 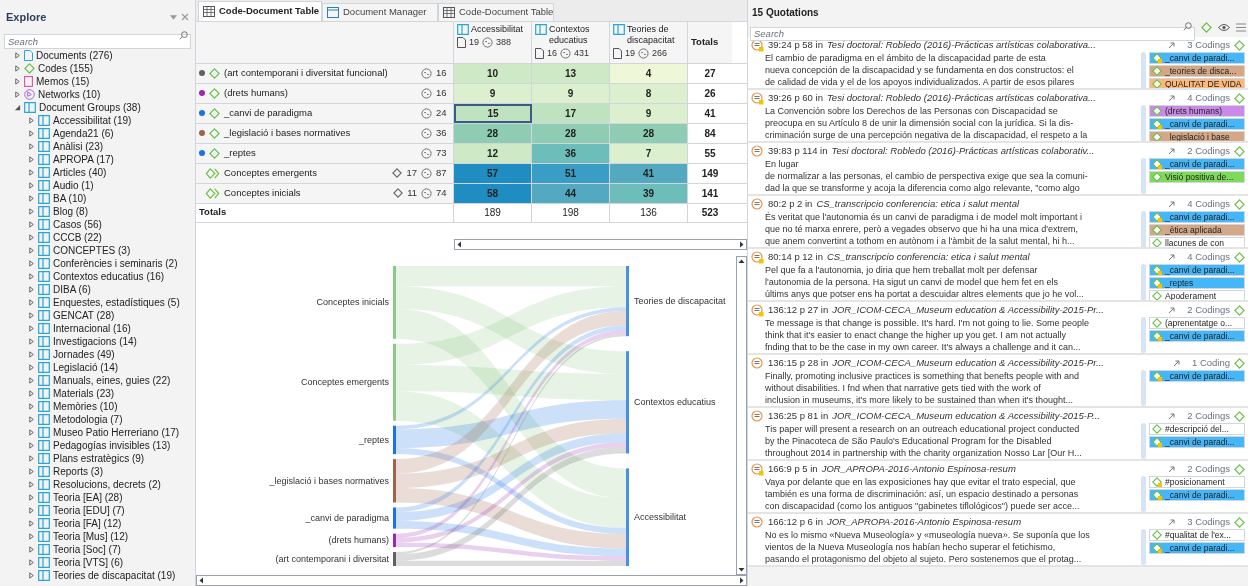 I want to click on code-tag: (drets humans), so click(x=1197, y=111).